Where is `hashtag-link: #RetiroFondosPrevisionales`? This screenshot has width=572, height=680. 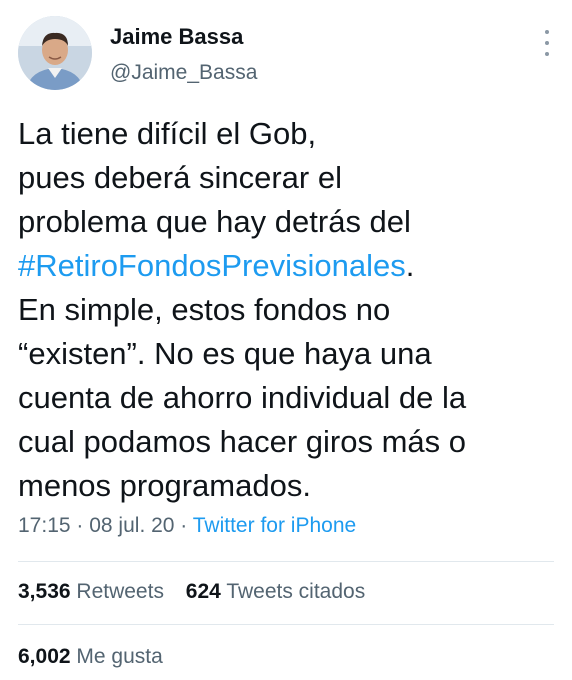 hashtag-link: #RetiroFondosPrevisionales is located at coordinates (212, 265).